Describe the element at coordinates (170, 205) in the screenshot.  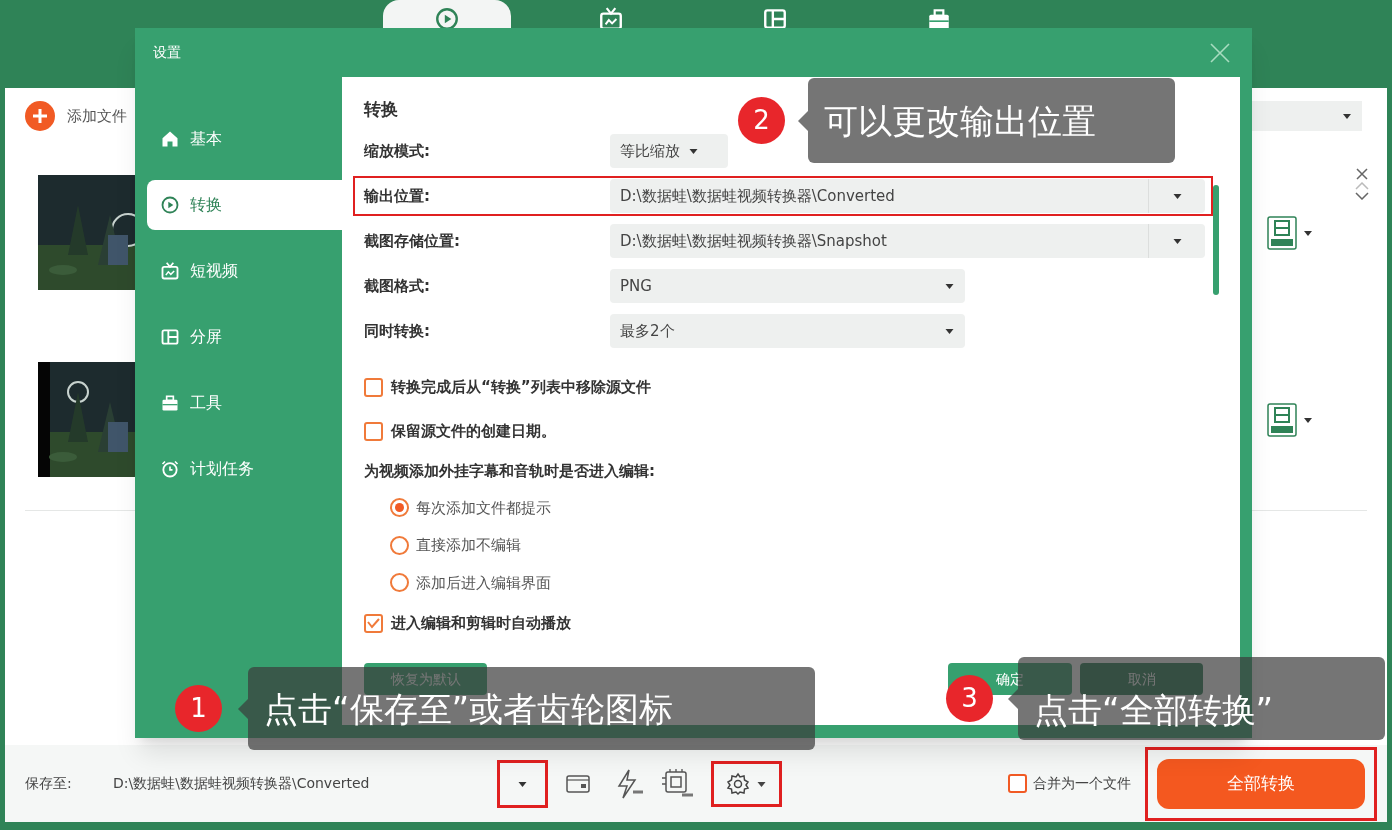
I see `play-circle-icon` at that location.